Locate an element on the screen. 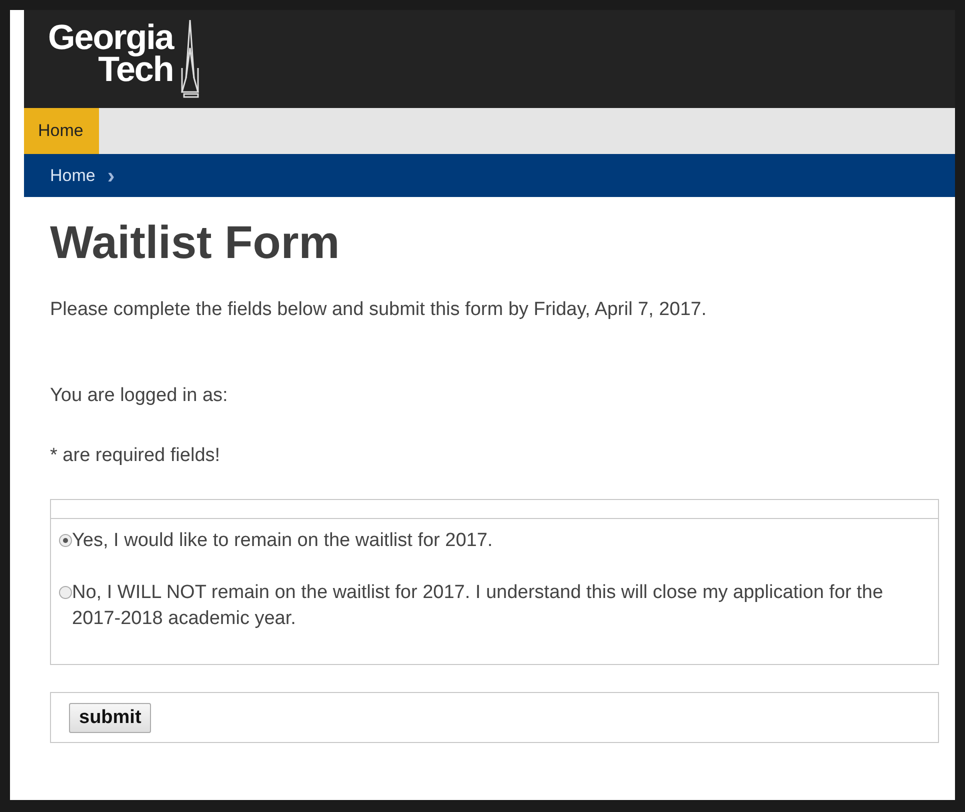  breadcrumb-link: Home is located at coordinates (73, 176).